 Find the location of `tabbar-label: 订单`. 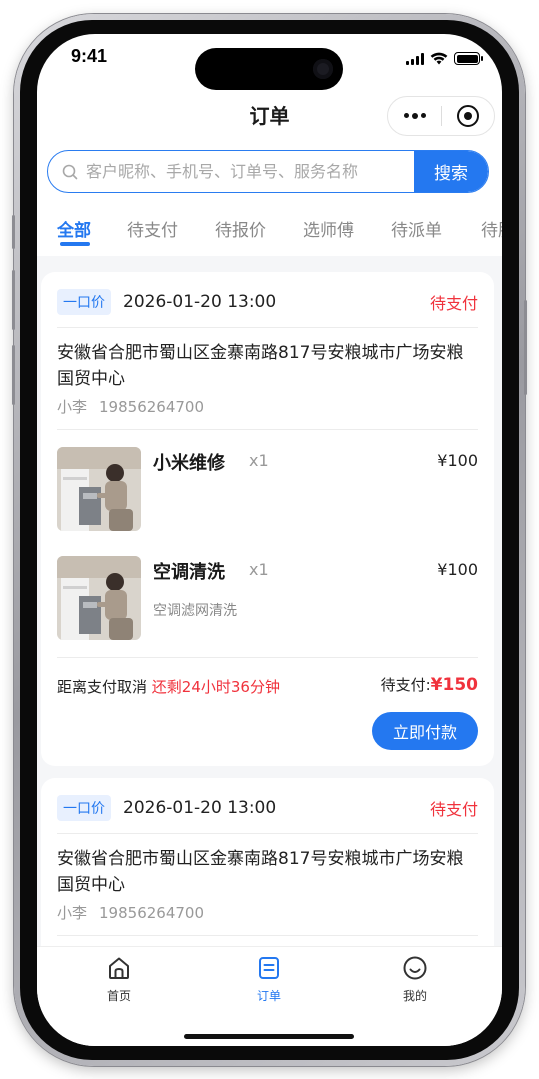

tabbar-label: 订单 is located at coordinates (268, 996).